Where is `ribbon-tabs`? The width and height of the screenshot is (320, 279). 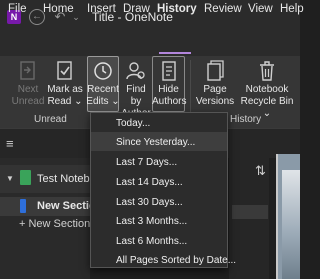
ribbon-tabs is located at coordinates (150, 45).